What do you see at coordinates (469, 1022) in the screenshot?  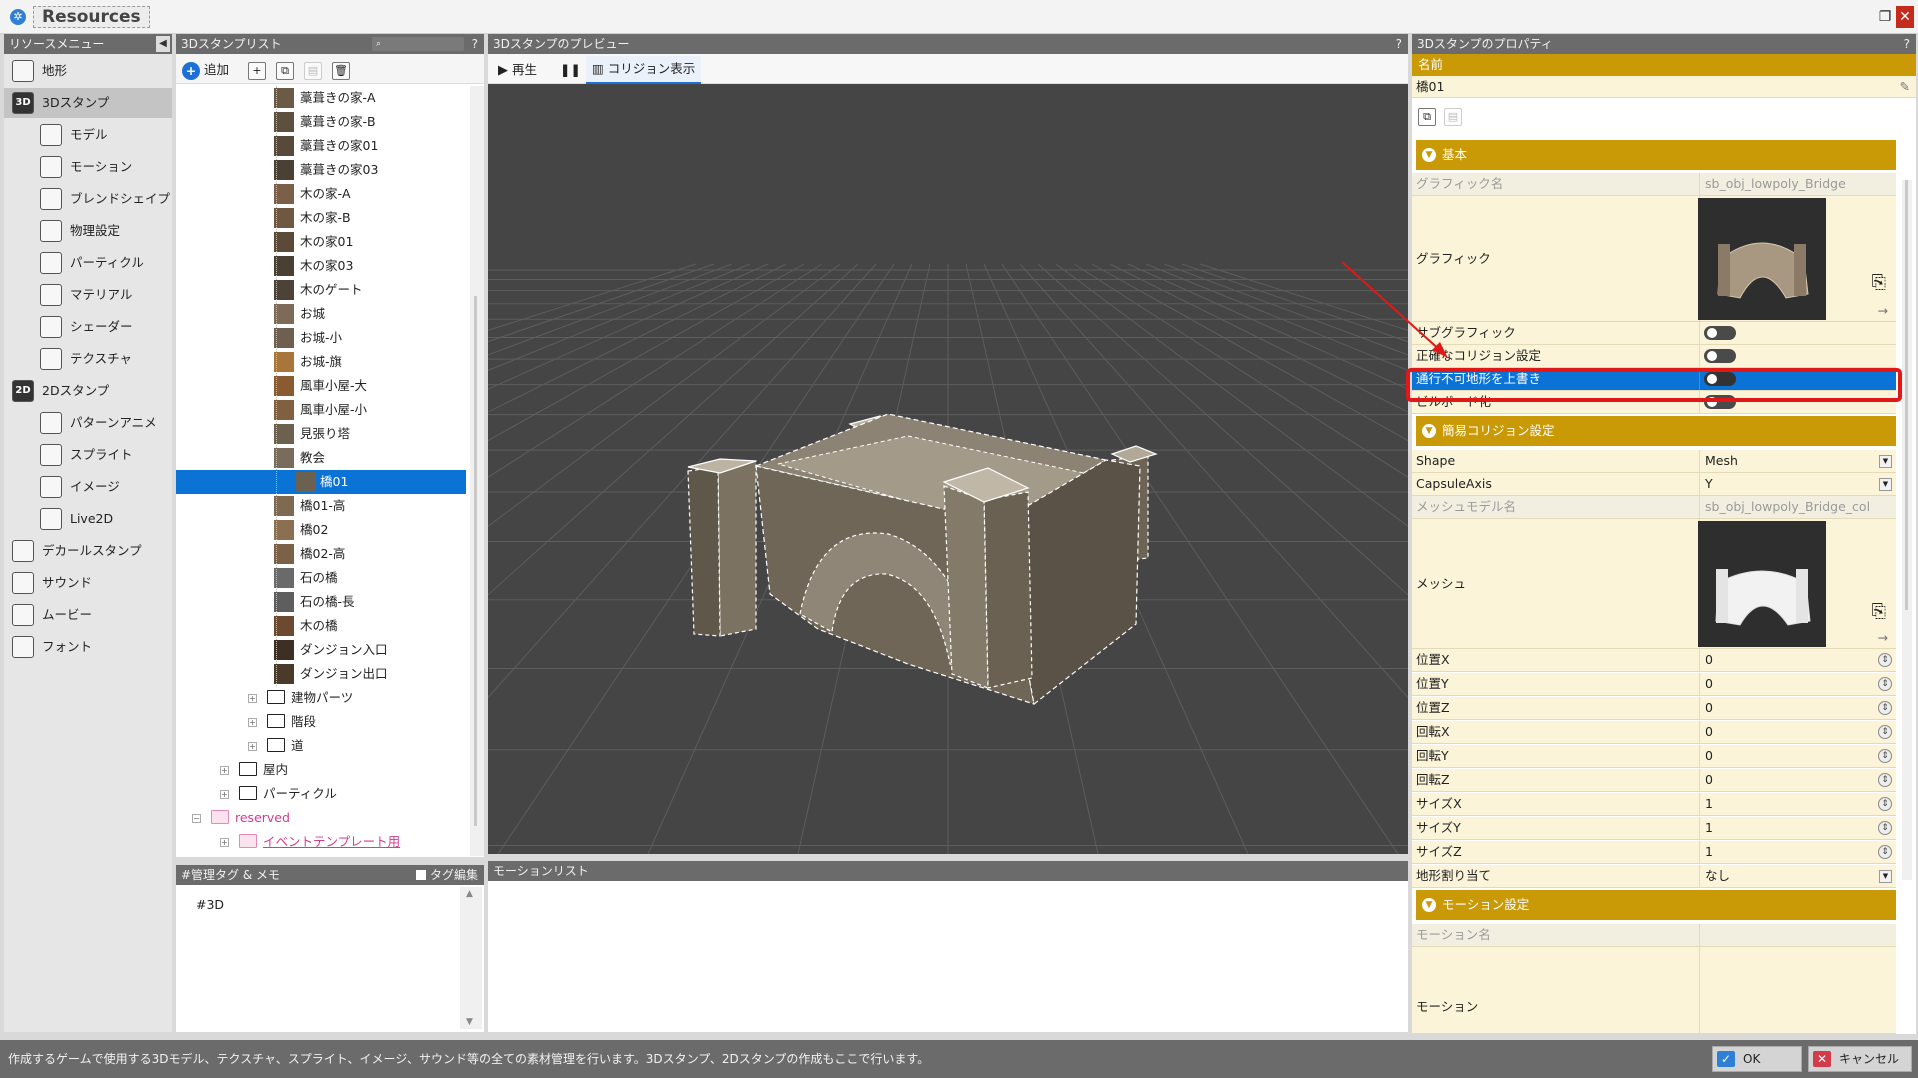 I see `scroll-down-icon: ▼` at bounding box center [469, 1022].